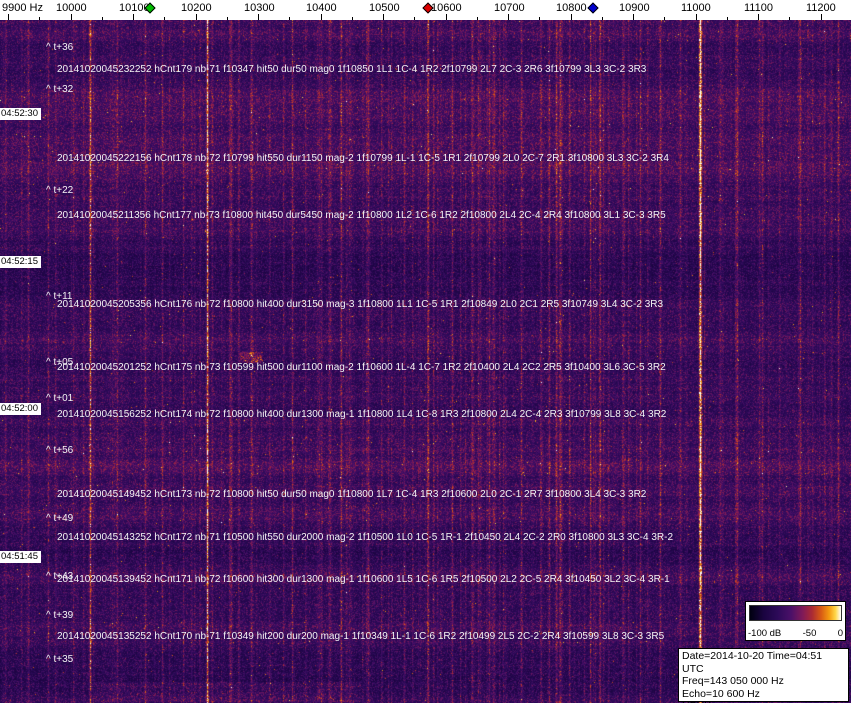 This screenshot has height=703, width=851. I want to click on event-time-marker: ^ t+56, so click(60, 450).